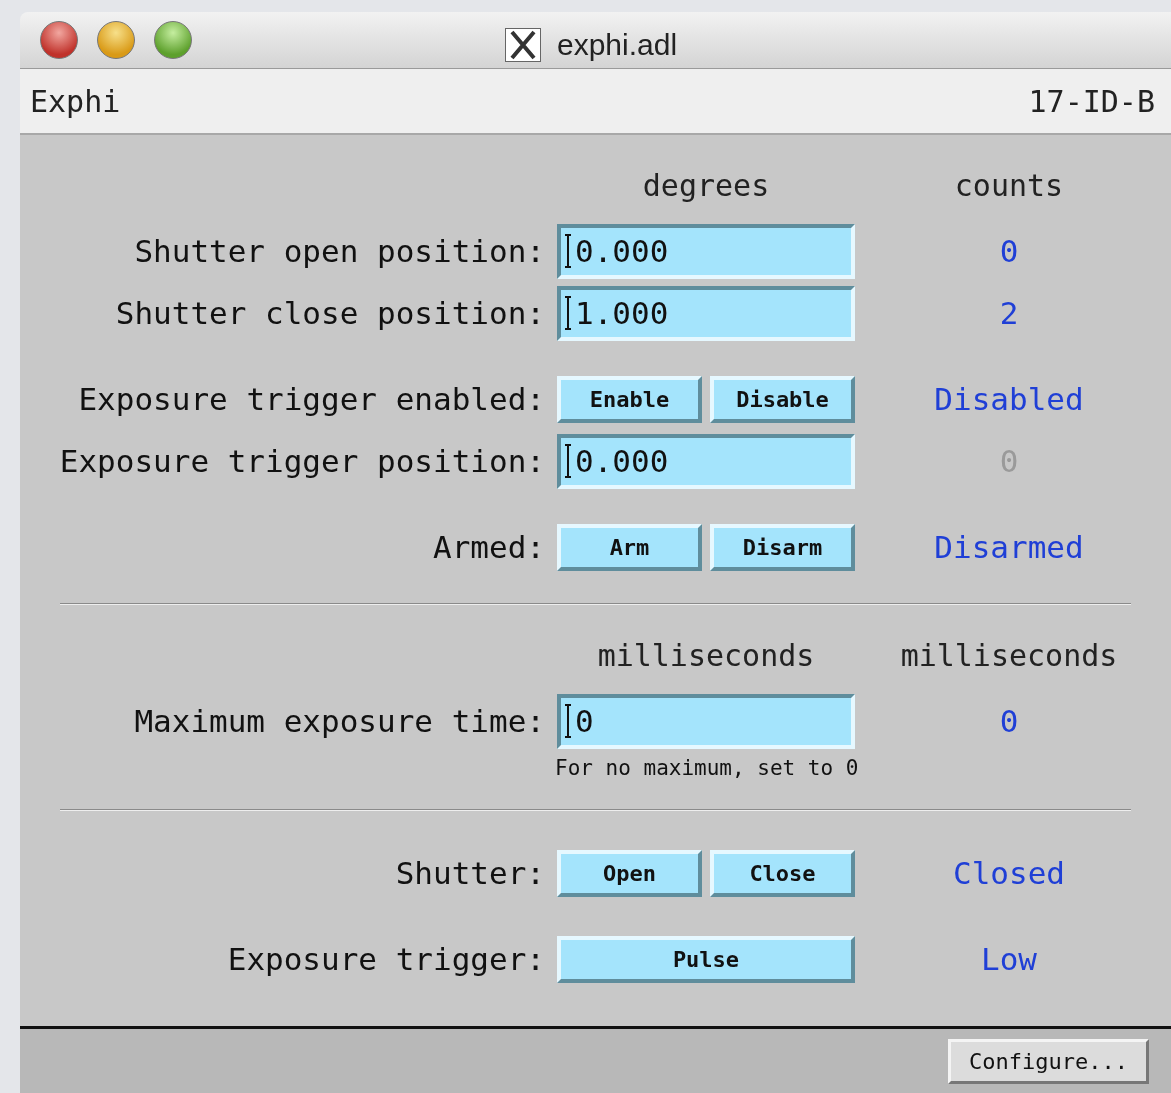 This screenshot has width=1171, height=1093. What do you see at coordinates (706, 313) in the screenshot?
I see `input-field: 1.000` at bounding box center [706, 313].